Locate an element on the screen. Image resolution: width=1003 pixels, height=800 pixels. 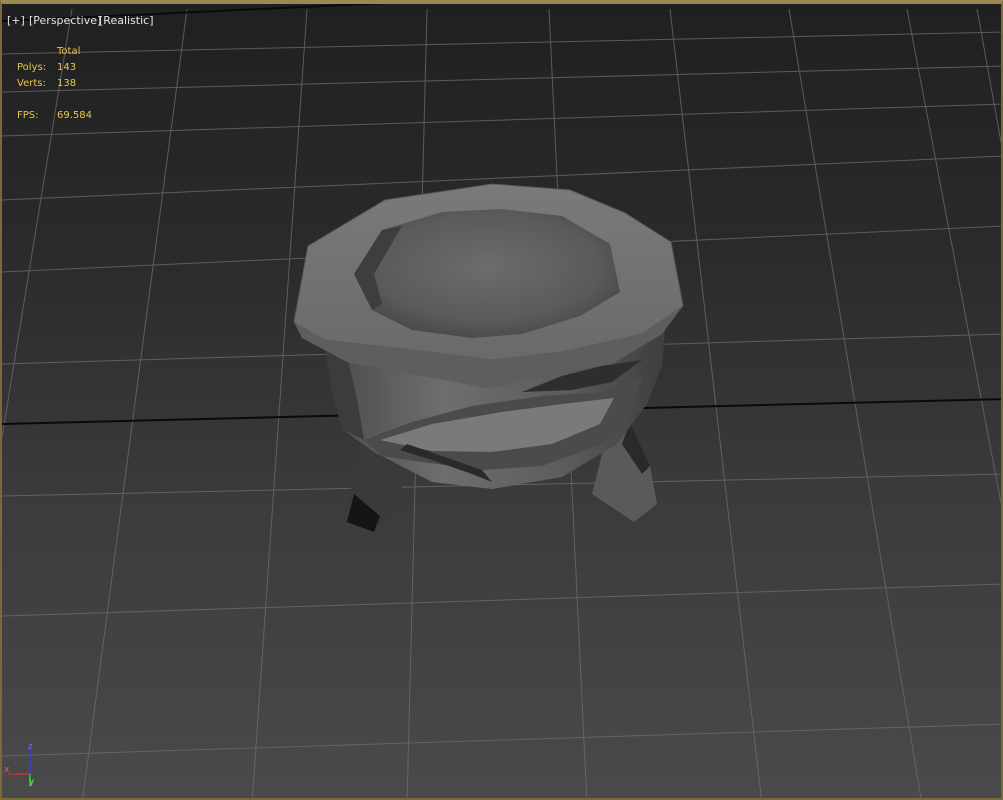
stats-polys-label: Polys: is located at coordinates (32, 67).